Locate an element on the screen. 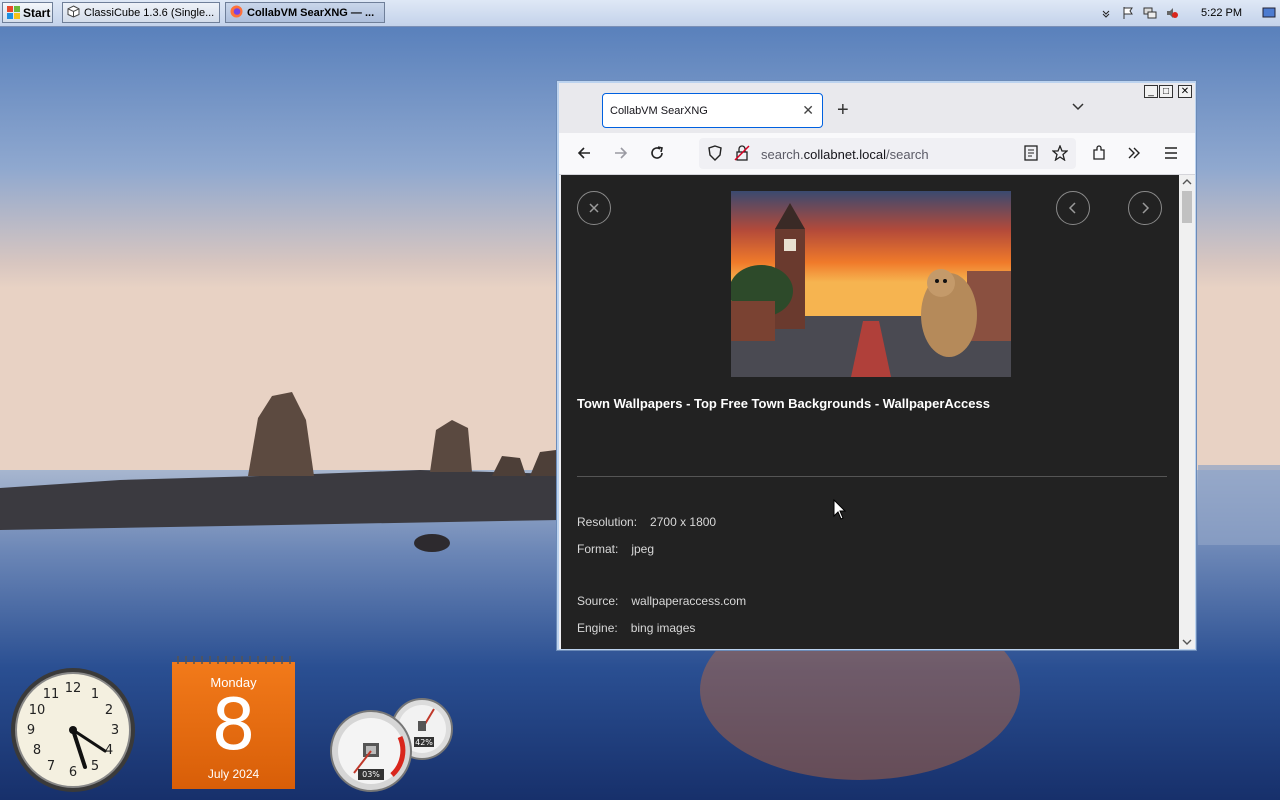 This screenshot has width=1280, height=800. chevron-right-icon is located at coordinates (1146, 208).